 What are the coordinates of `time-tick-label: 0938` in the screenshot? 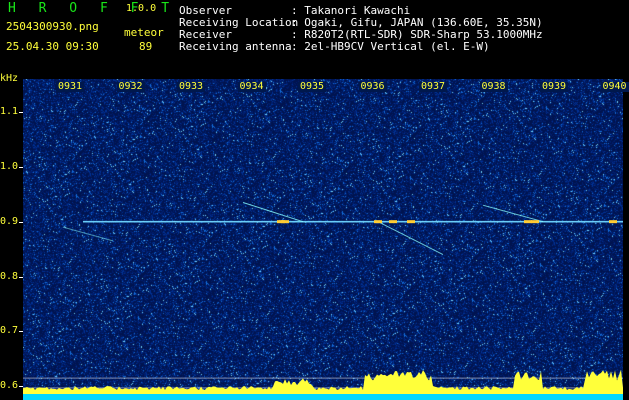 It's located at (493, 86).